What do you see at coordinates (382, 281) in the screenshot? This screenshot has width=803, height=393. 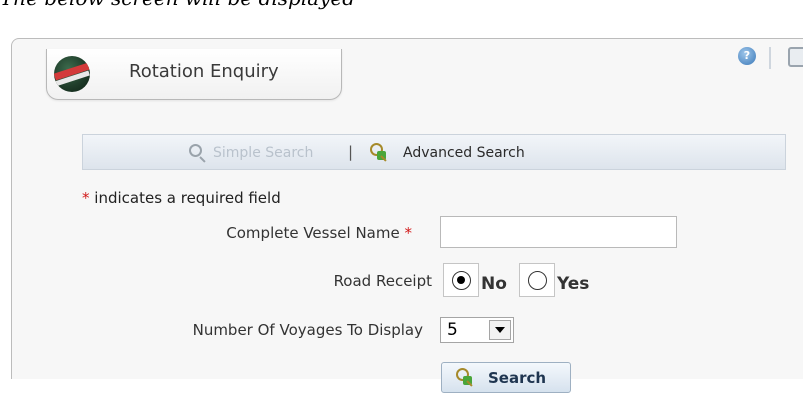 I see `road-receipt-label: Road Receipt` at bounding box center [382, 281].